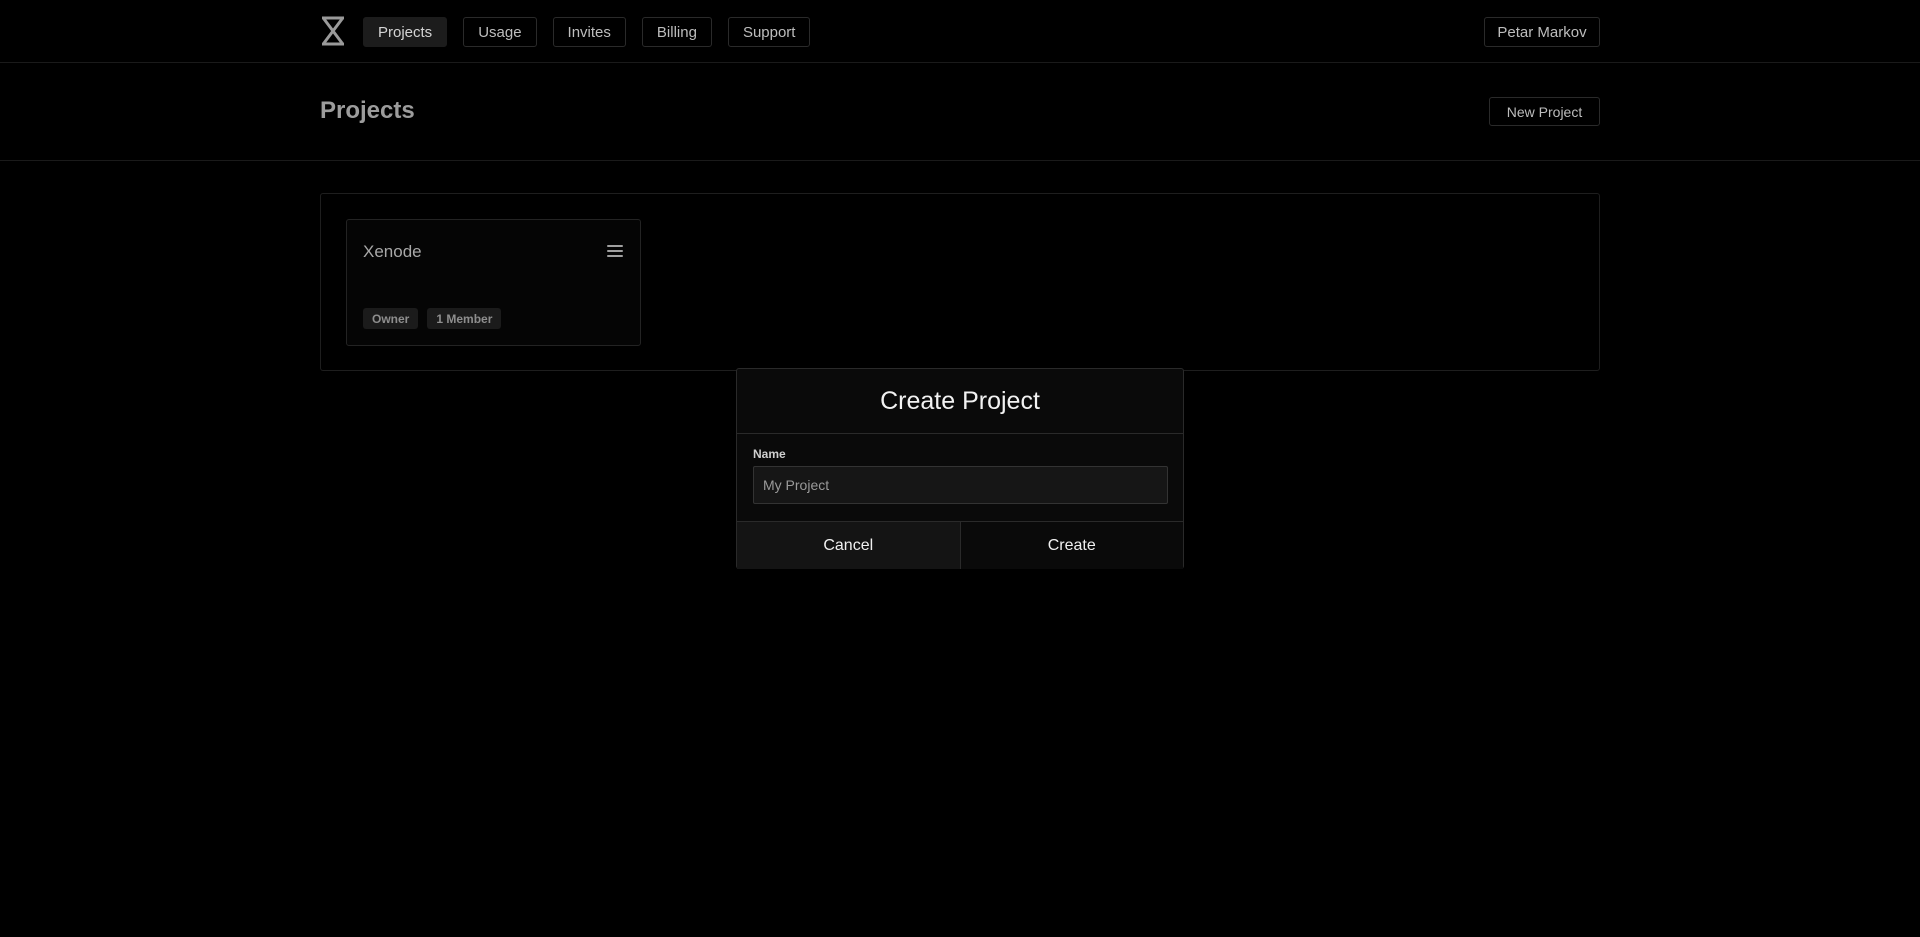 This screenshot has height=937, width=1920. I want to click on name-field-label: Name, so click(769, 454).